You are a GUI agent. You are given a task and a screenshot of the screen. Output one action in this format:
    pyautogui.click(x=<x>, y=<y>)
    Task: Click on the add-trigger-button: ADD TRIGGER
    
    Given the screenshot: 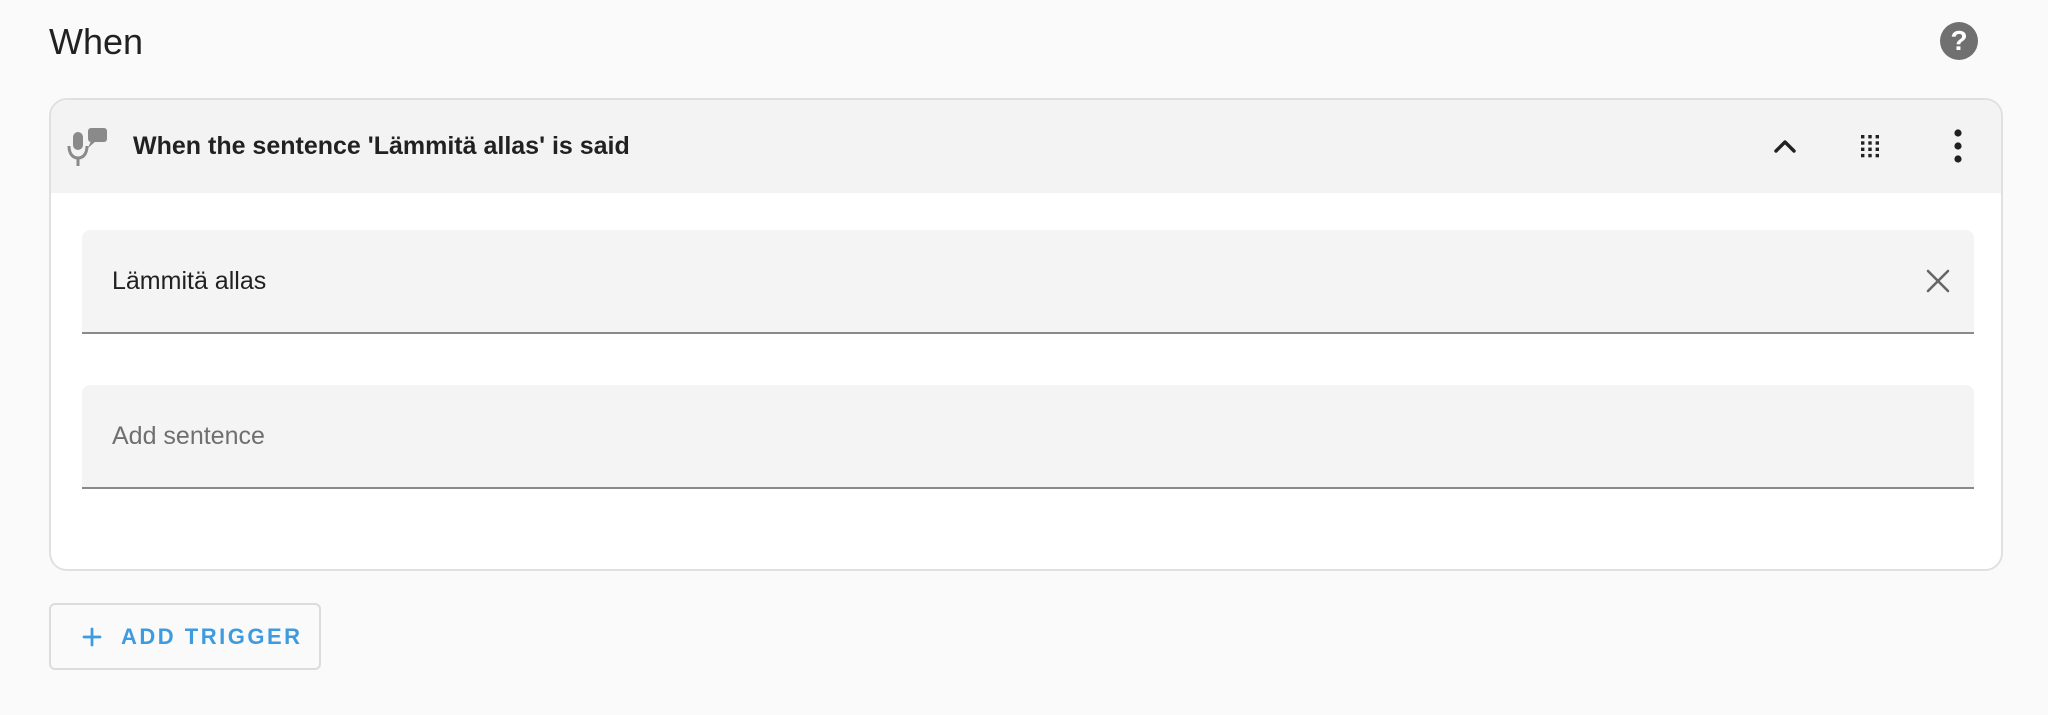 What is the action you would take?
    pyautogui.click(x=185, y=636)
    